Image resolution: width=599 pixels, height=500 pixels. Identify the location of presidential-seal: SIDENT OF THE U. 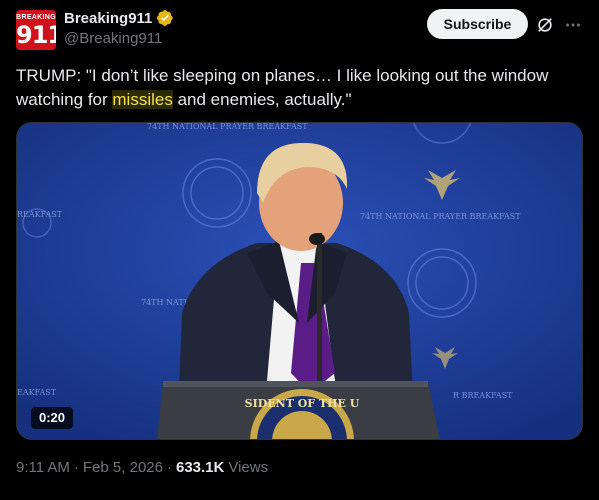
(302, 414).